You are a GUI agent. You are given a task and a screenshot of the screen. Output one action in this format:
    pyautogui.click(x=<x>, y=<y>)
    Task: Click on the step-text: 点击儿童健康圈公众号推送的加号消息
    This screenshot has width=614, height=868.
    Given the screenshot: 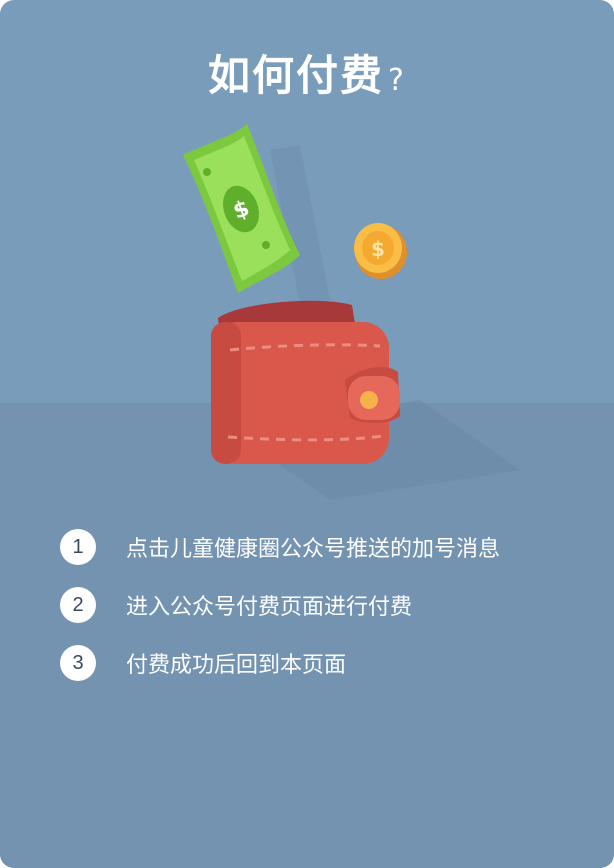 What is the action you would take?
    pyautogui.click(x=313, y=549)
    